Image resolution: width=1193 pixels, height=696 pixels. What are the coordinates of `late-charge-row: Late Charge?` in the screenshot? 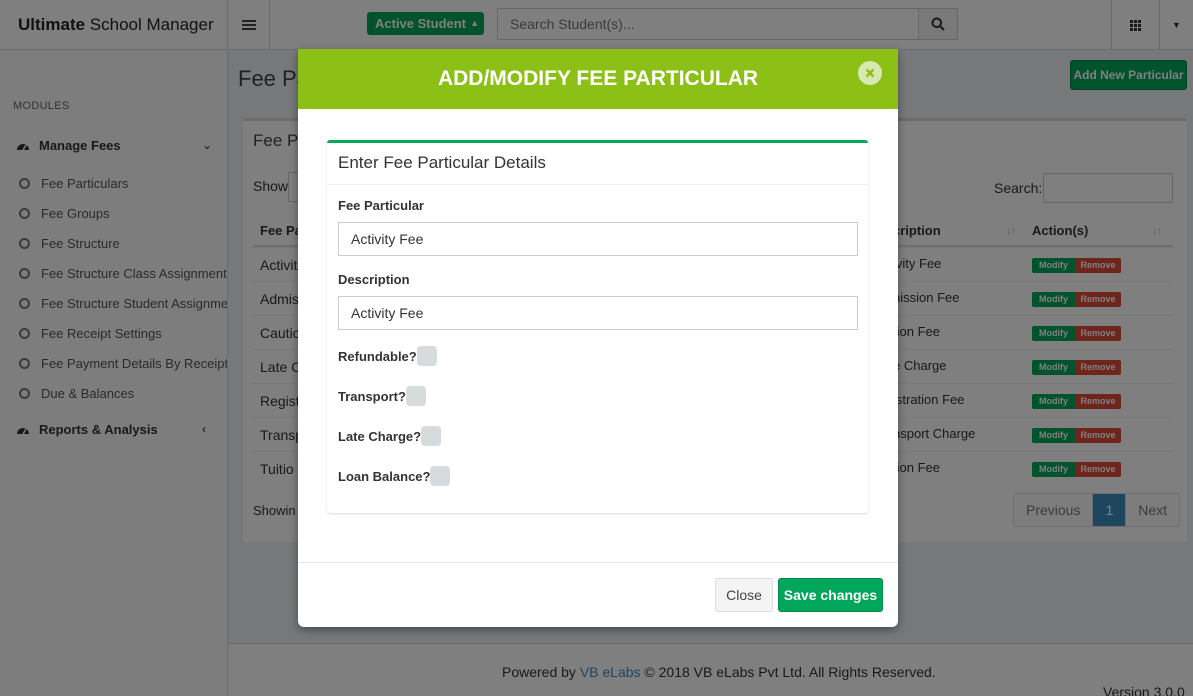 It's located at (390, 436).